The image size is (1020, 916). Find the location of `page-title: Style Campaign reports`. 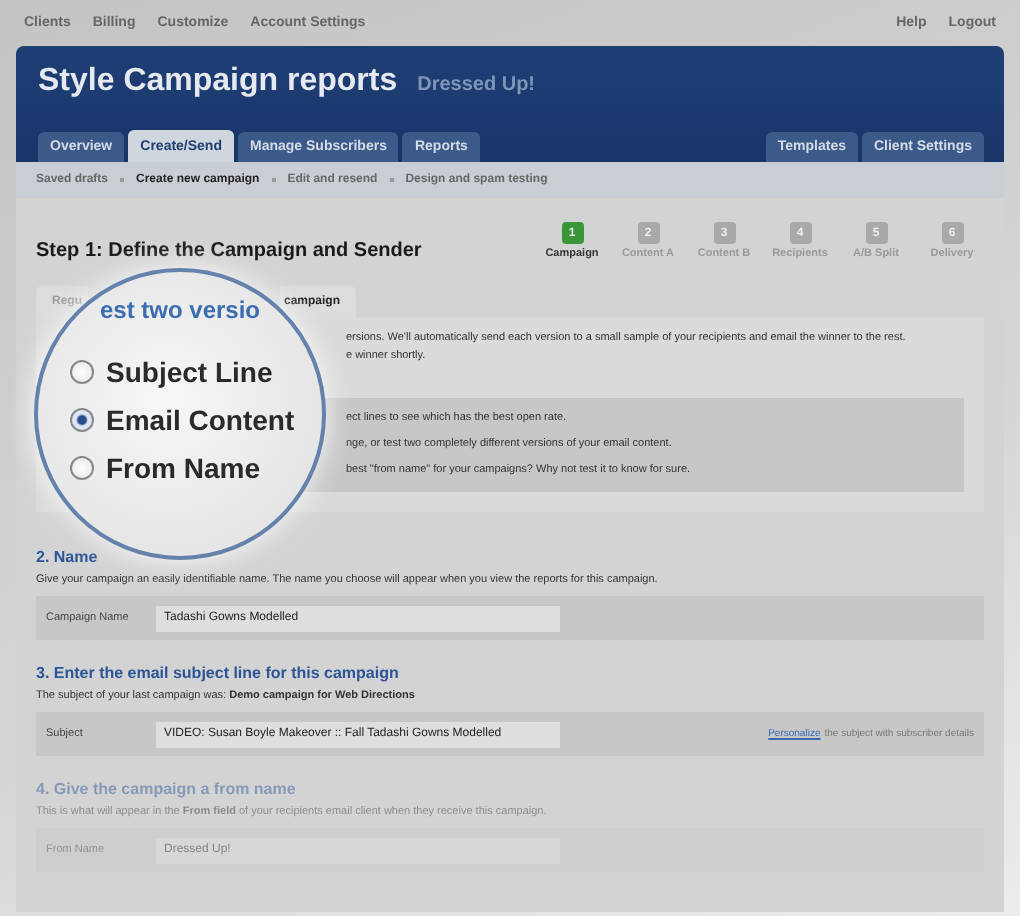

page-title: Style Campaign reports is located at coordinates (218, 82).